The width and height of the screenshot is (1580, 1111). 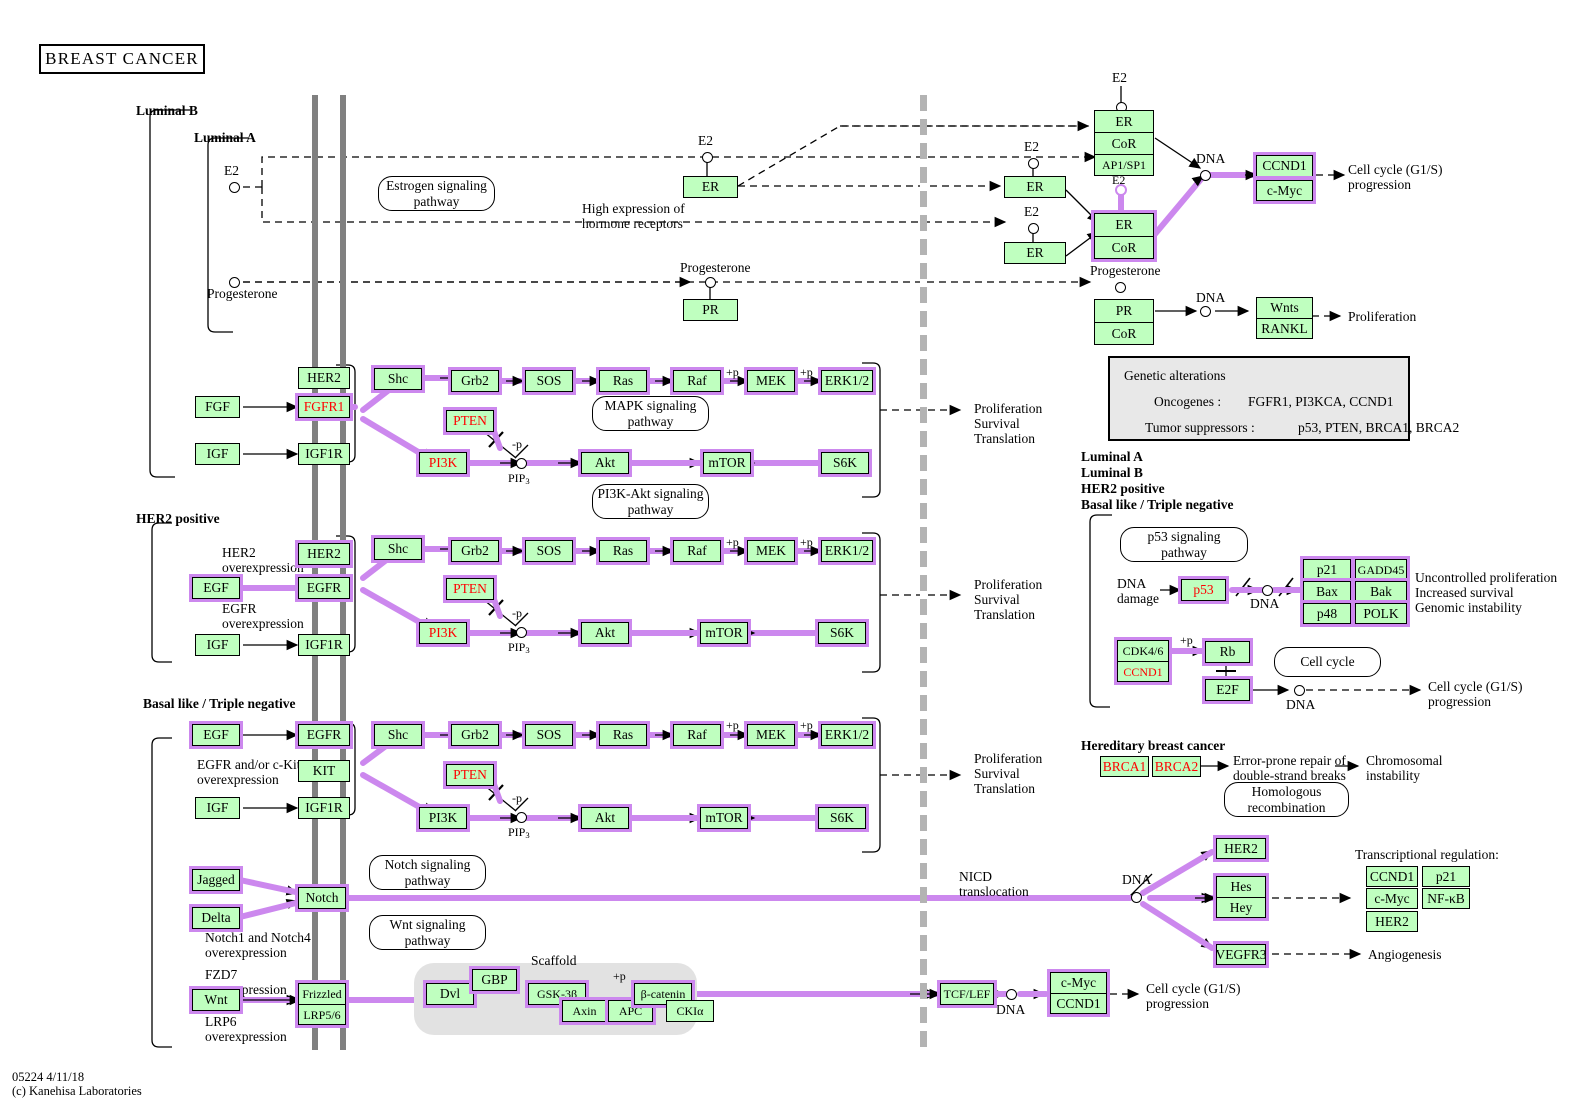 I want to click on node-shc-her2: Shc, so click(x=398, y=549).